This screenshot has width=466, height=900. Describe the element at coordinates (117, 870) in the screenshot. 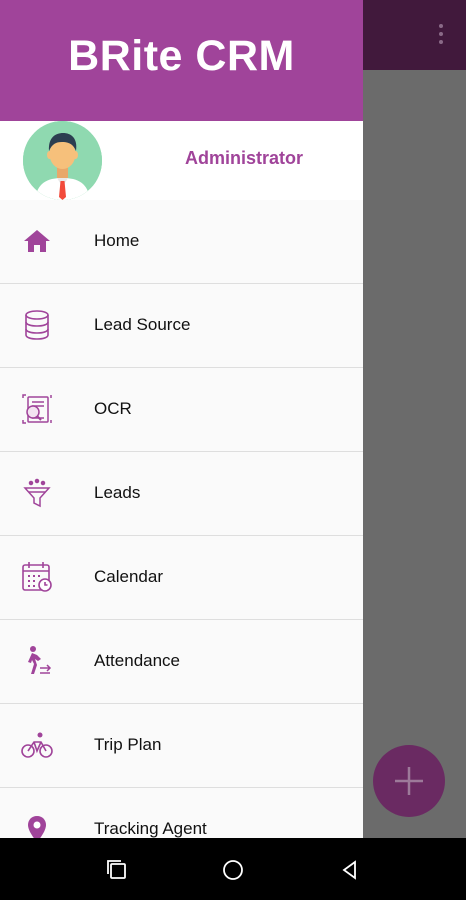

I see `recents-icon` at that location.